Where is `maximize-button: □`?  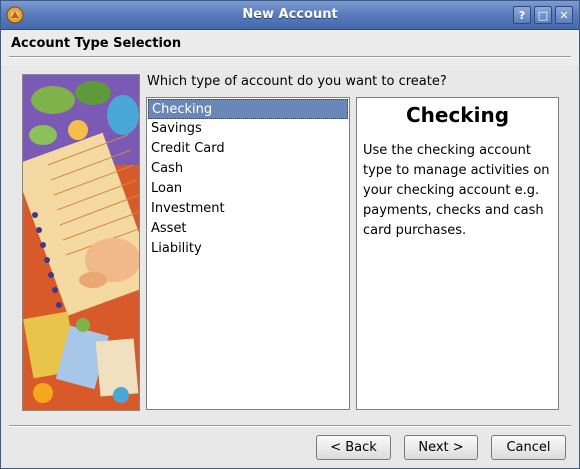
maximize-button: □ is located at coordinates (543, 15).